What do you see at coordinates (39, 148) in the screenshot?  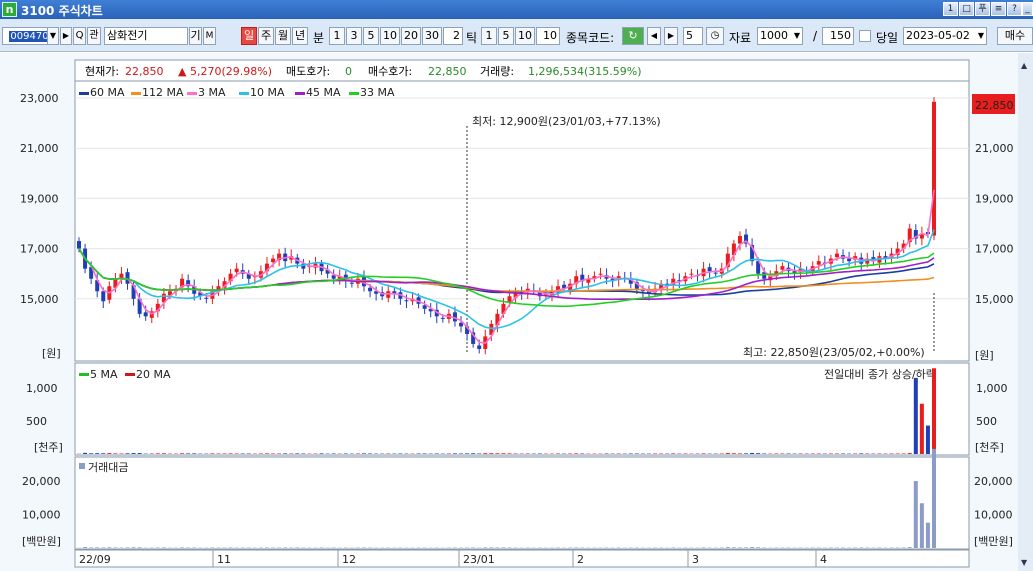 I see `price-tick-left: 21,000` at bounding box center [39, 148].